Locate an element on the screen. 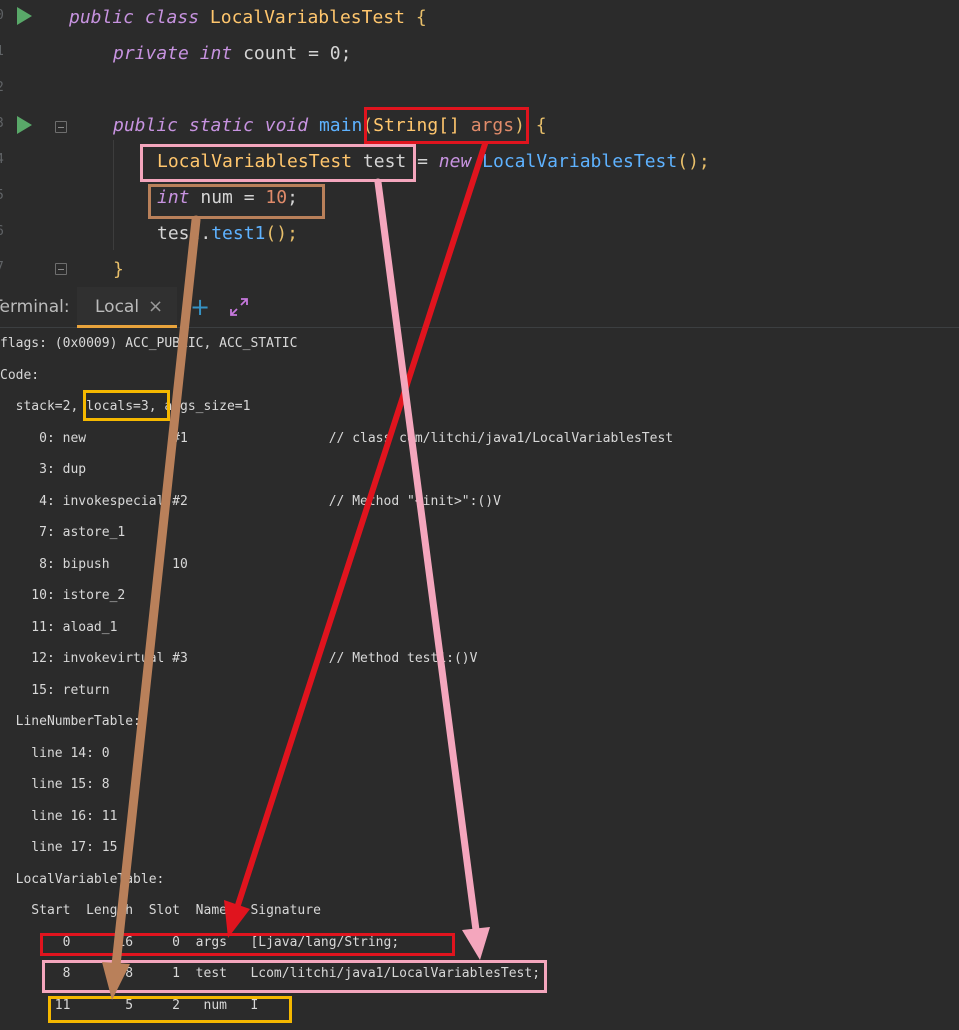 This screenshot has height=1030, width=959. line-number: 2 is located at coordinates (2, 87).